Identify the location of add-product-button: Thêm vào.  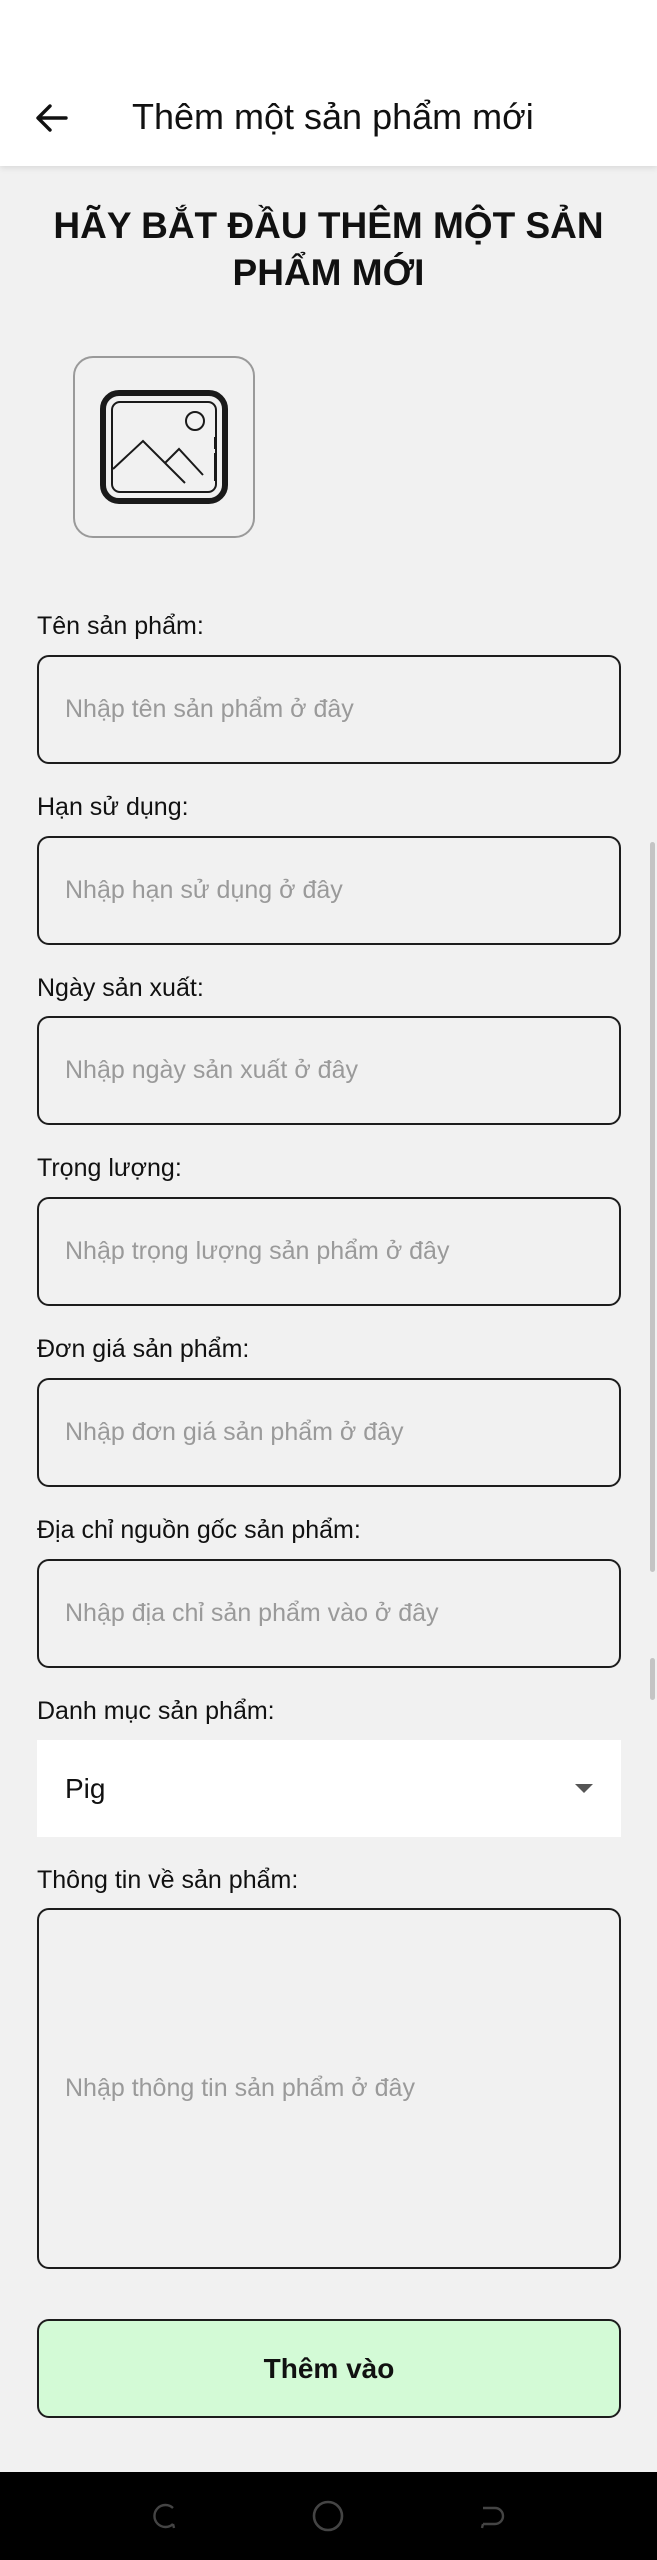
(329, 2368).